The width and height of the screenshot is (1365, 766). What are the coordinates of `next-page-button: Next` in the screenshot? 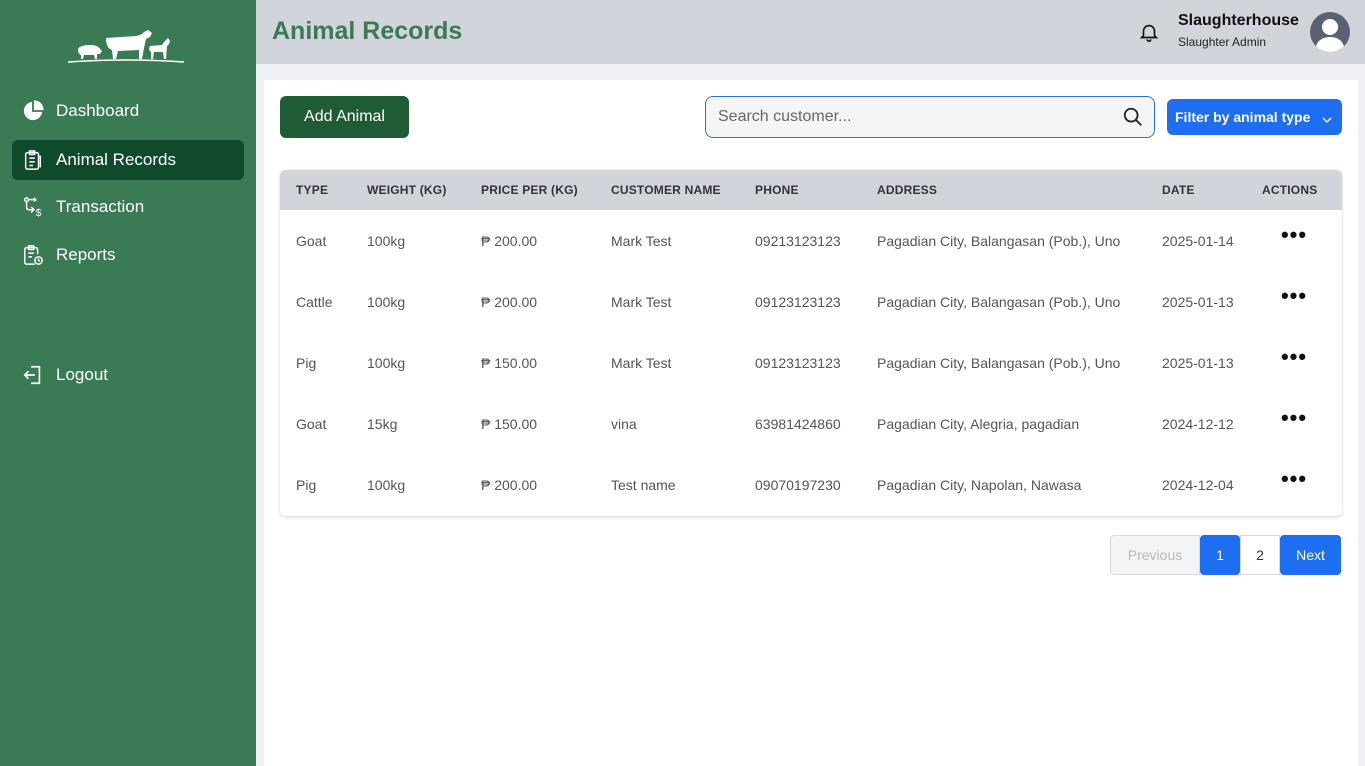 It's located at (1310, 555).